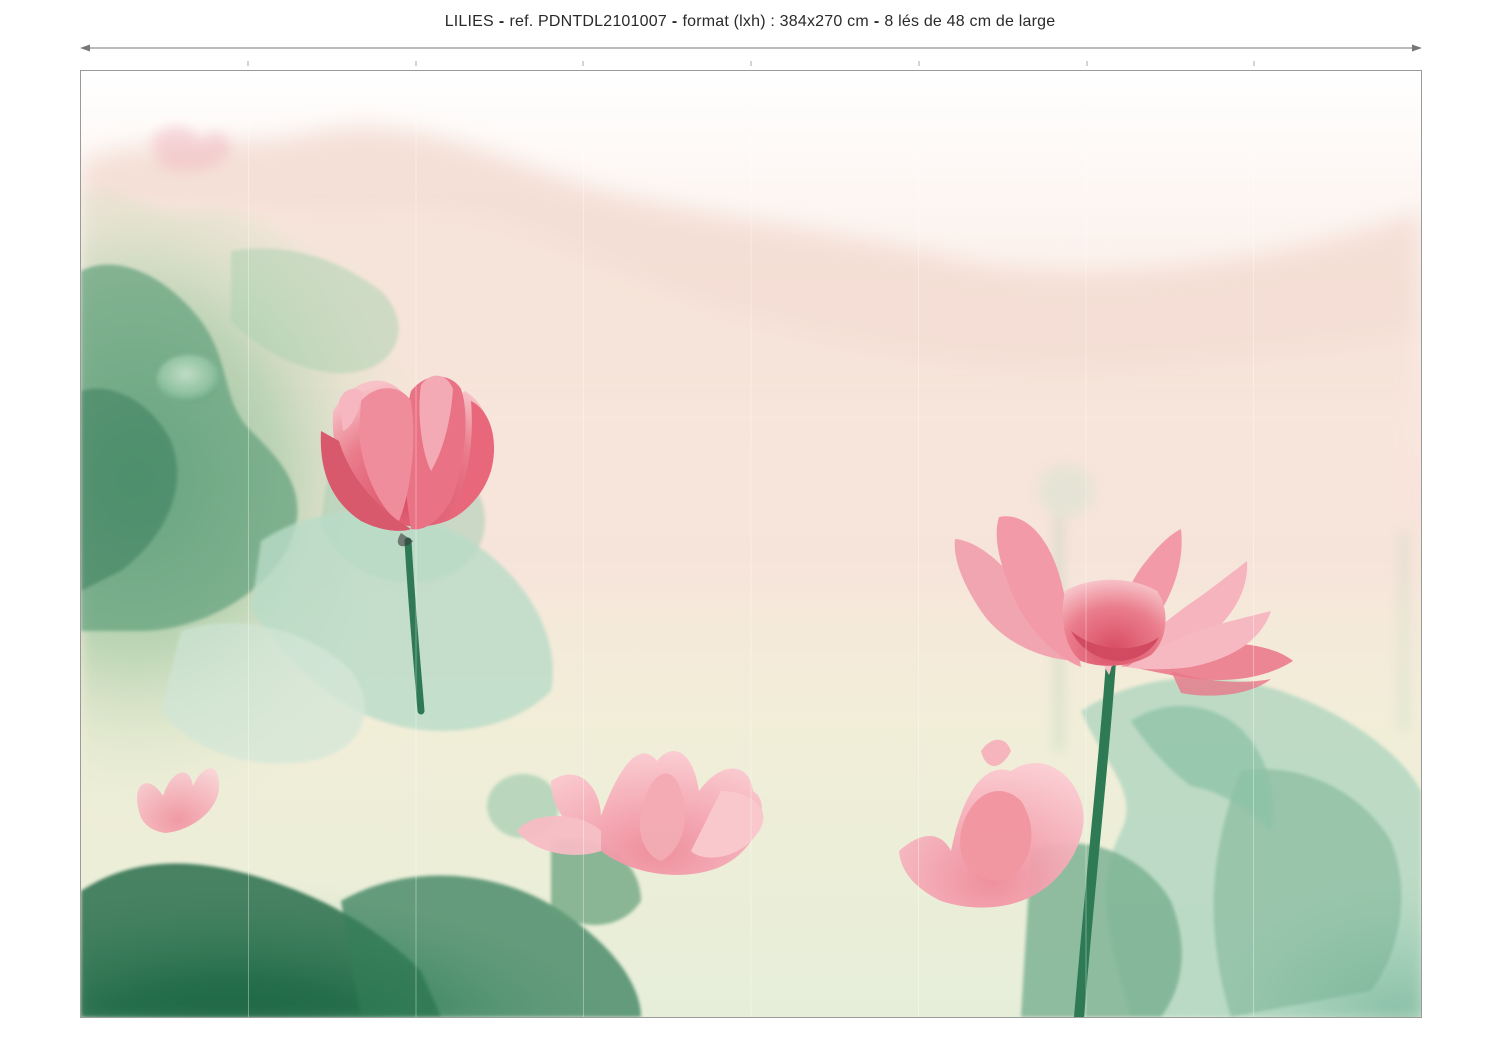 This screenshot has width=1500, height=1050. I want to click on product-format: format (lxh) : 384x270 cm, so click(775, 21).